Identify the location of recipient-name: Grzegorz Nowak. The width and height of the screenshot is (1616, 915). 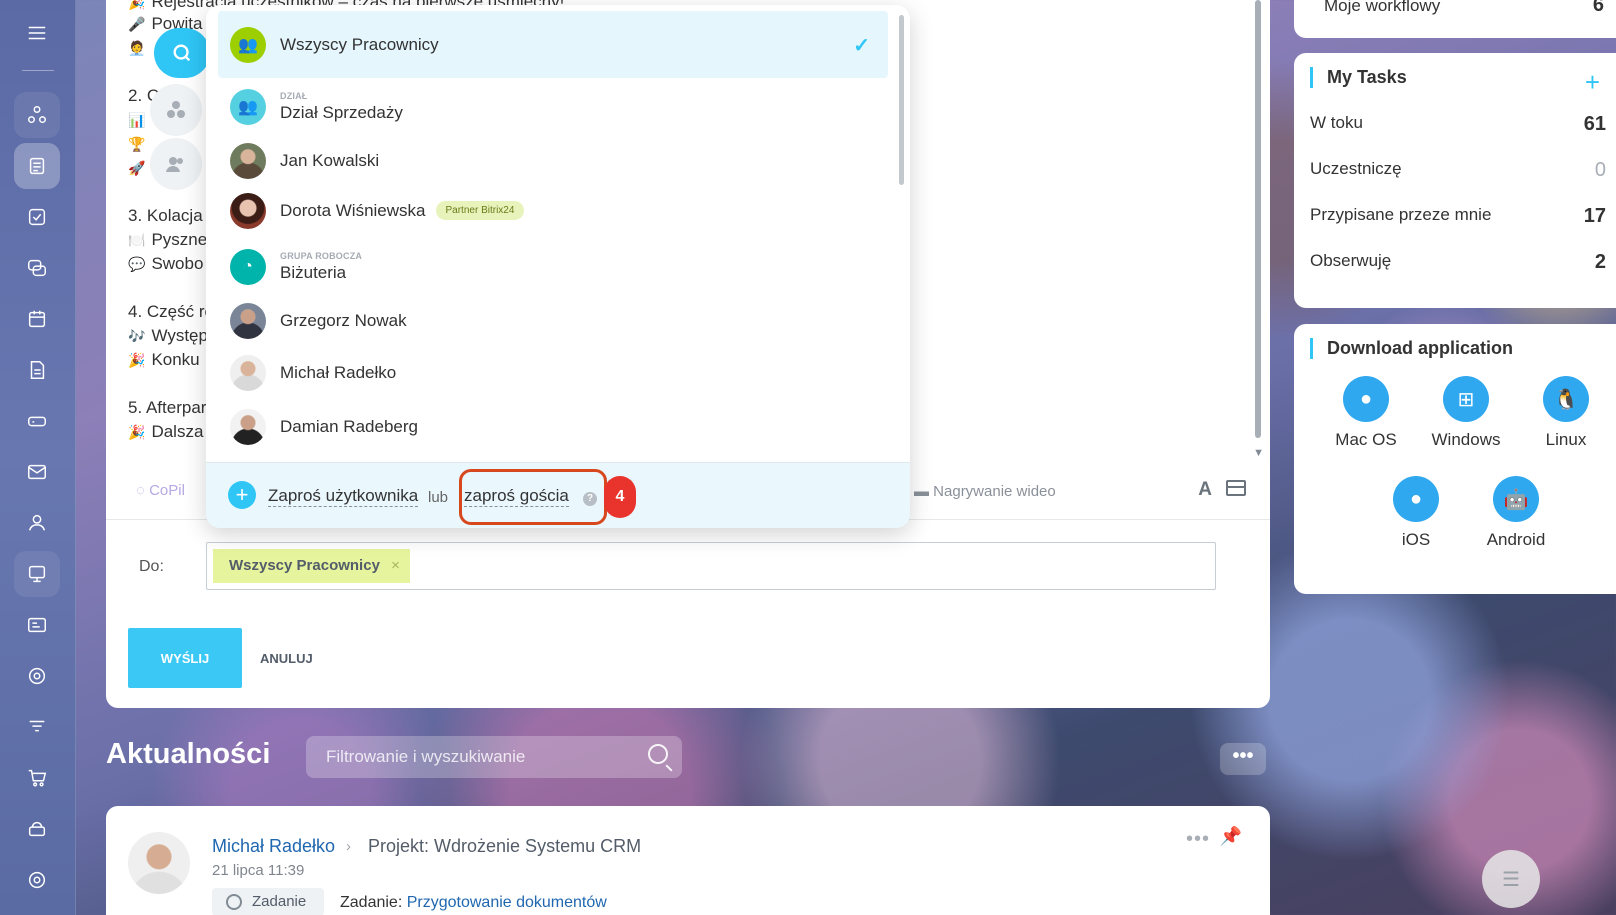
(343, 320).